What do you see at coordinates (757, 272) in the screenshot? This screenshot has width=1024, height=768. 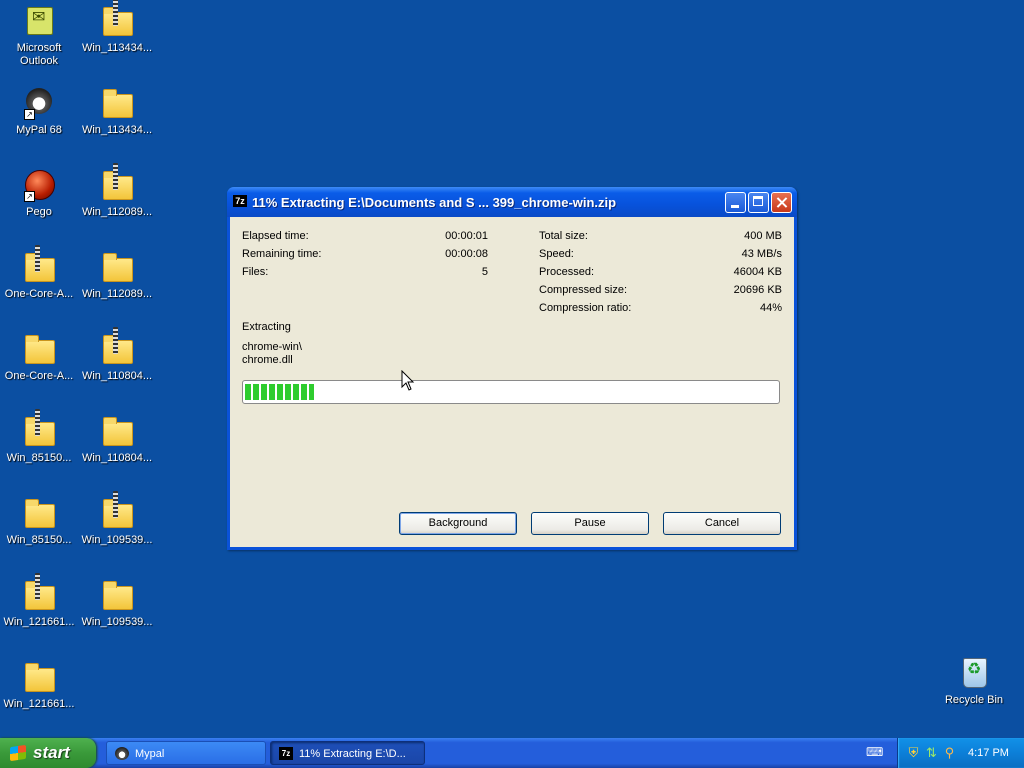 I see `processed-value: 46004 KB` at bounding box center [757, 272].